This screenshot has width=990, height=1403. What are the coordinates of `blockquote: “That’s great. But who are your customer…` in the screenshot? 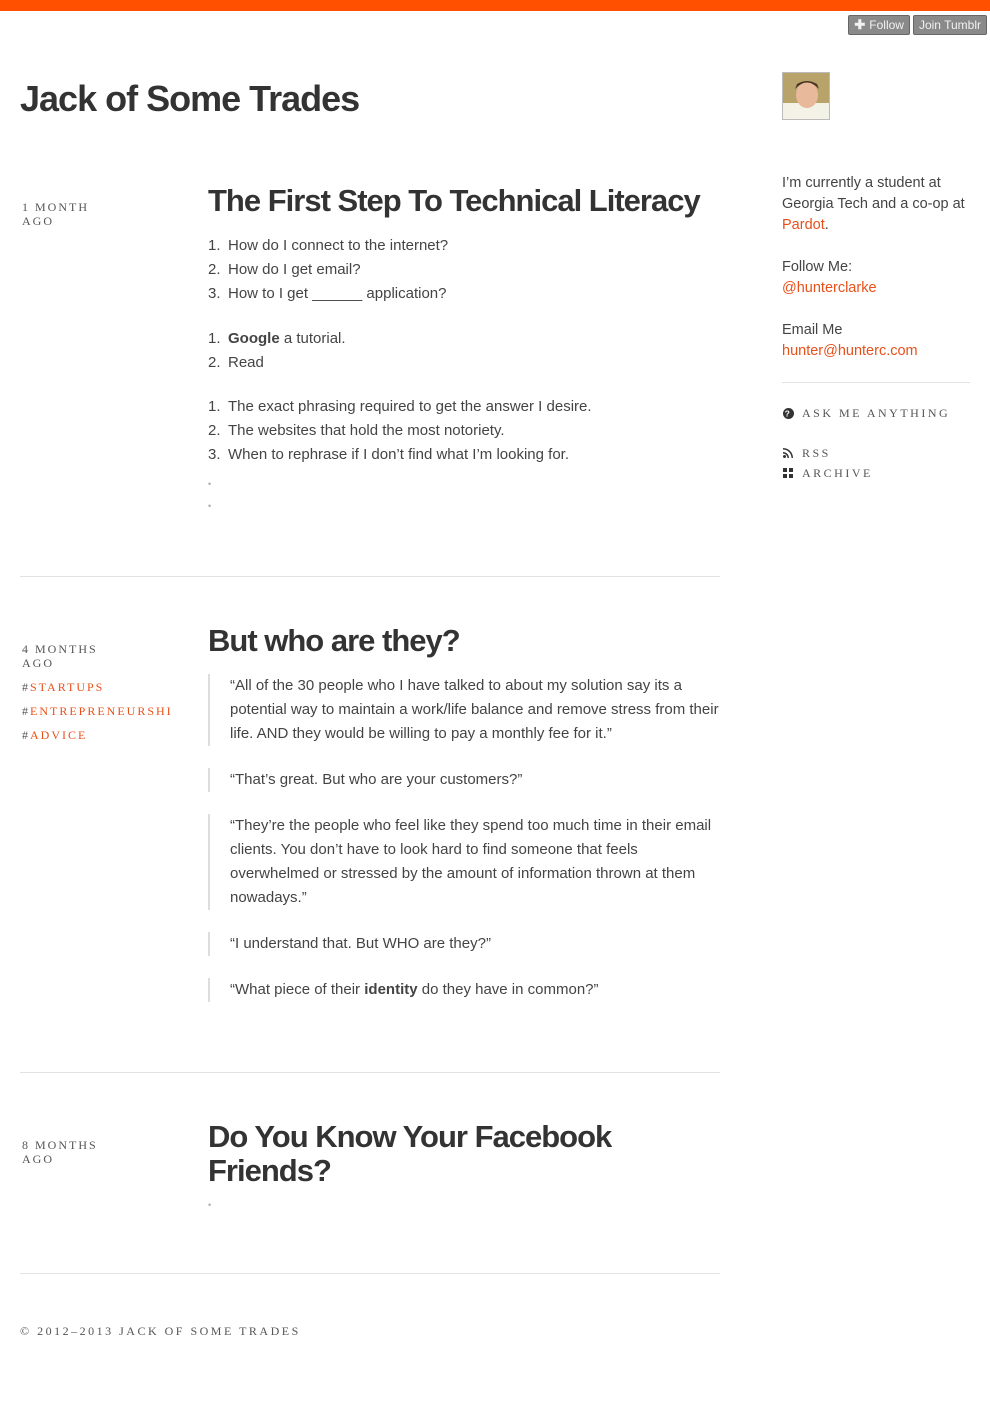 It's located at (464, 780).